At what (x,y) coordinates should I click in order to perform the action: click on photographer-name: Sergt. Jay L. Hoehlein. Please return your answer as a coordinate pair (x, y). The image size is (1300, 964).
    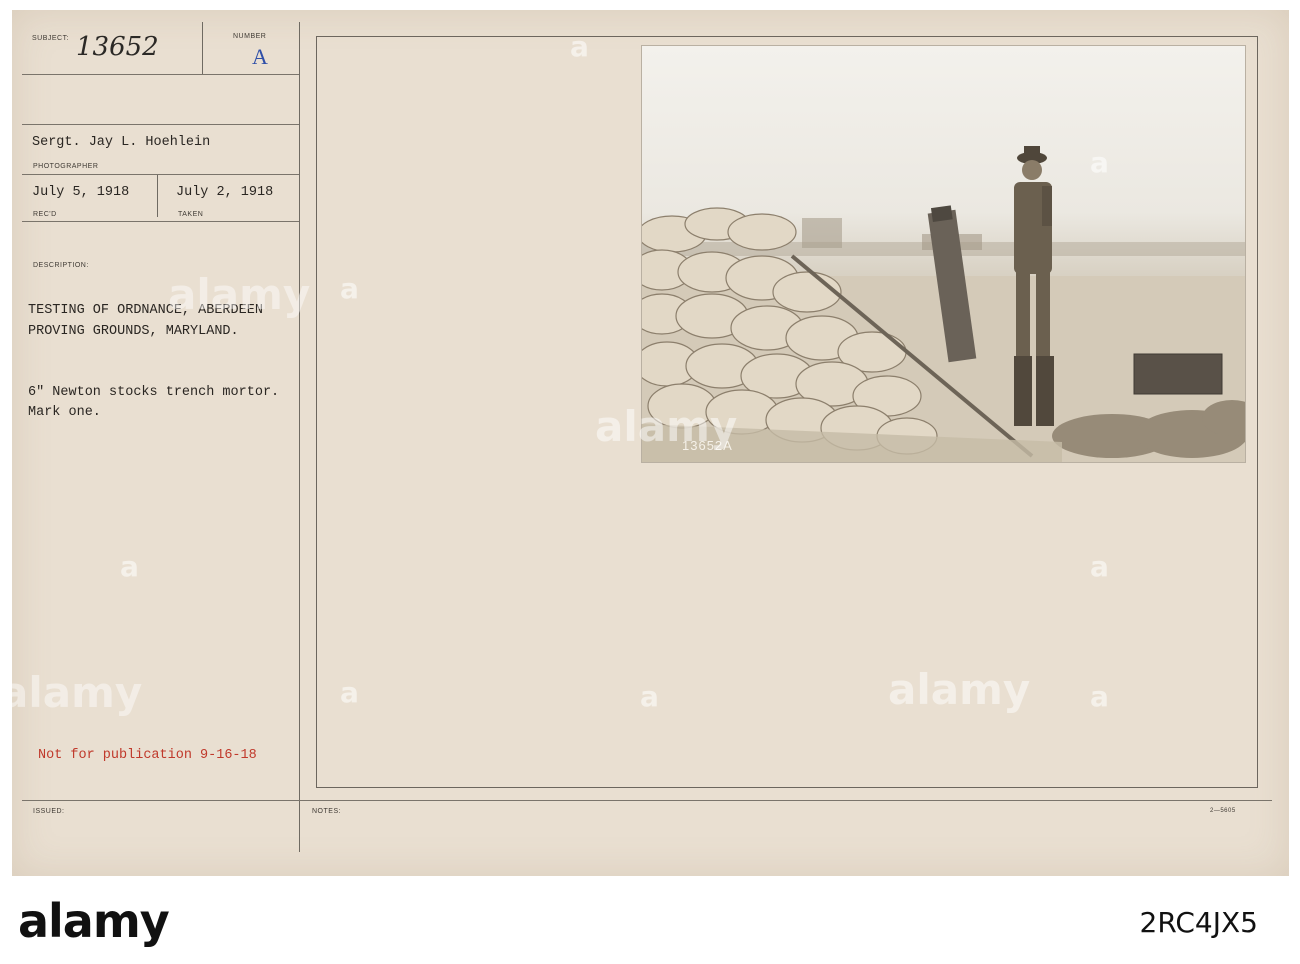
    Looking at the image, I should click on (121, 142).